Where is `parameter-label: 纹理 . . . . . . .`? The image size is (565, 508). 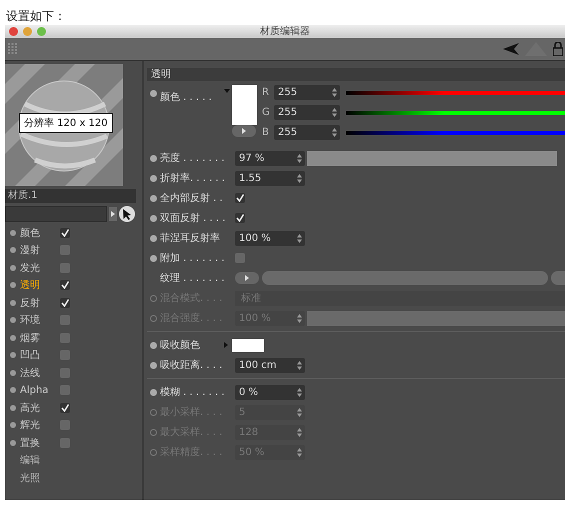
parameter-label: 纹理 . . . . . . . is located at coordinates (193, 278).